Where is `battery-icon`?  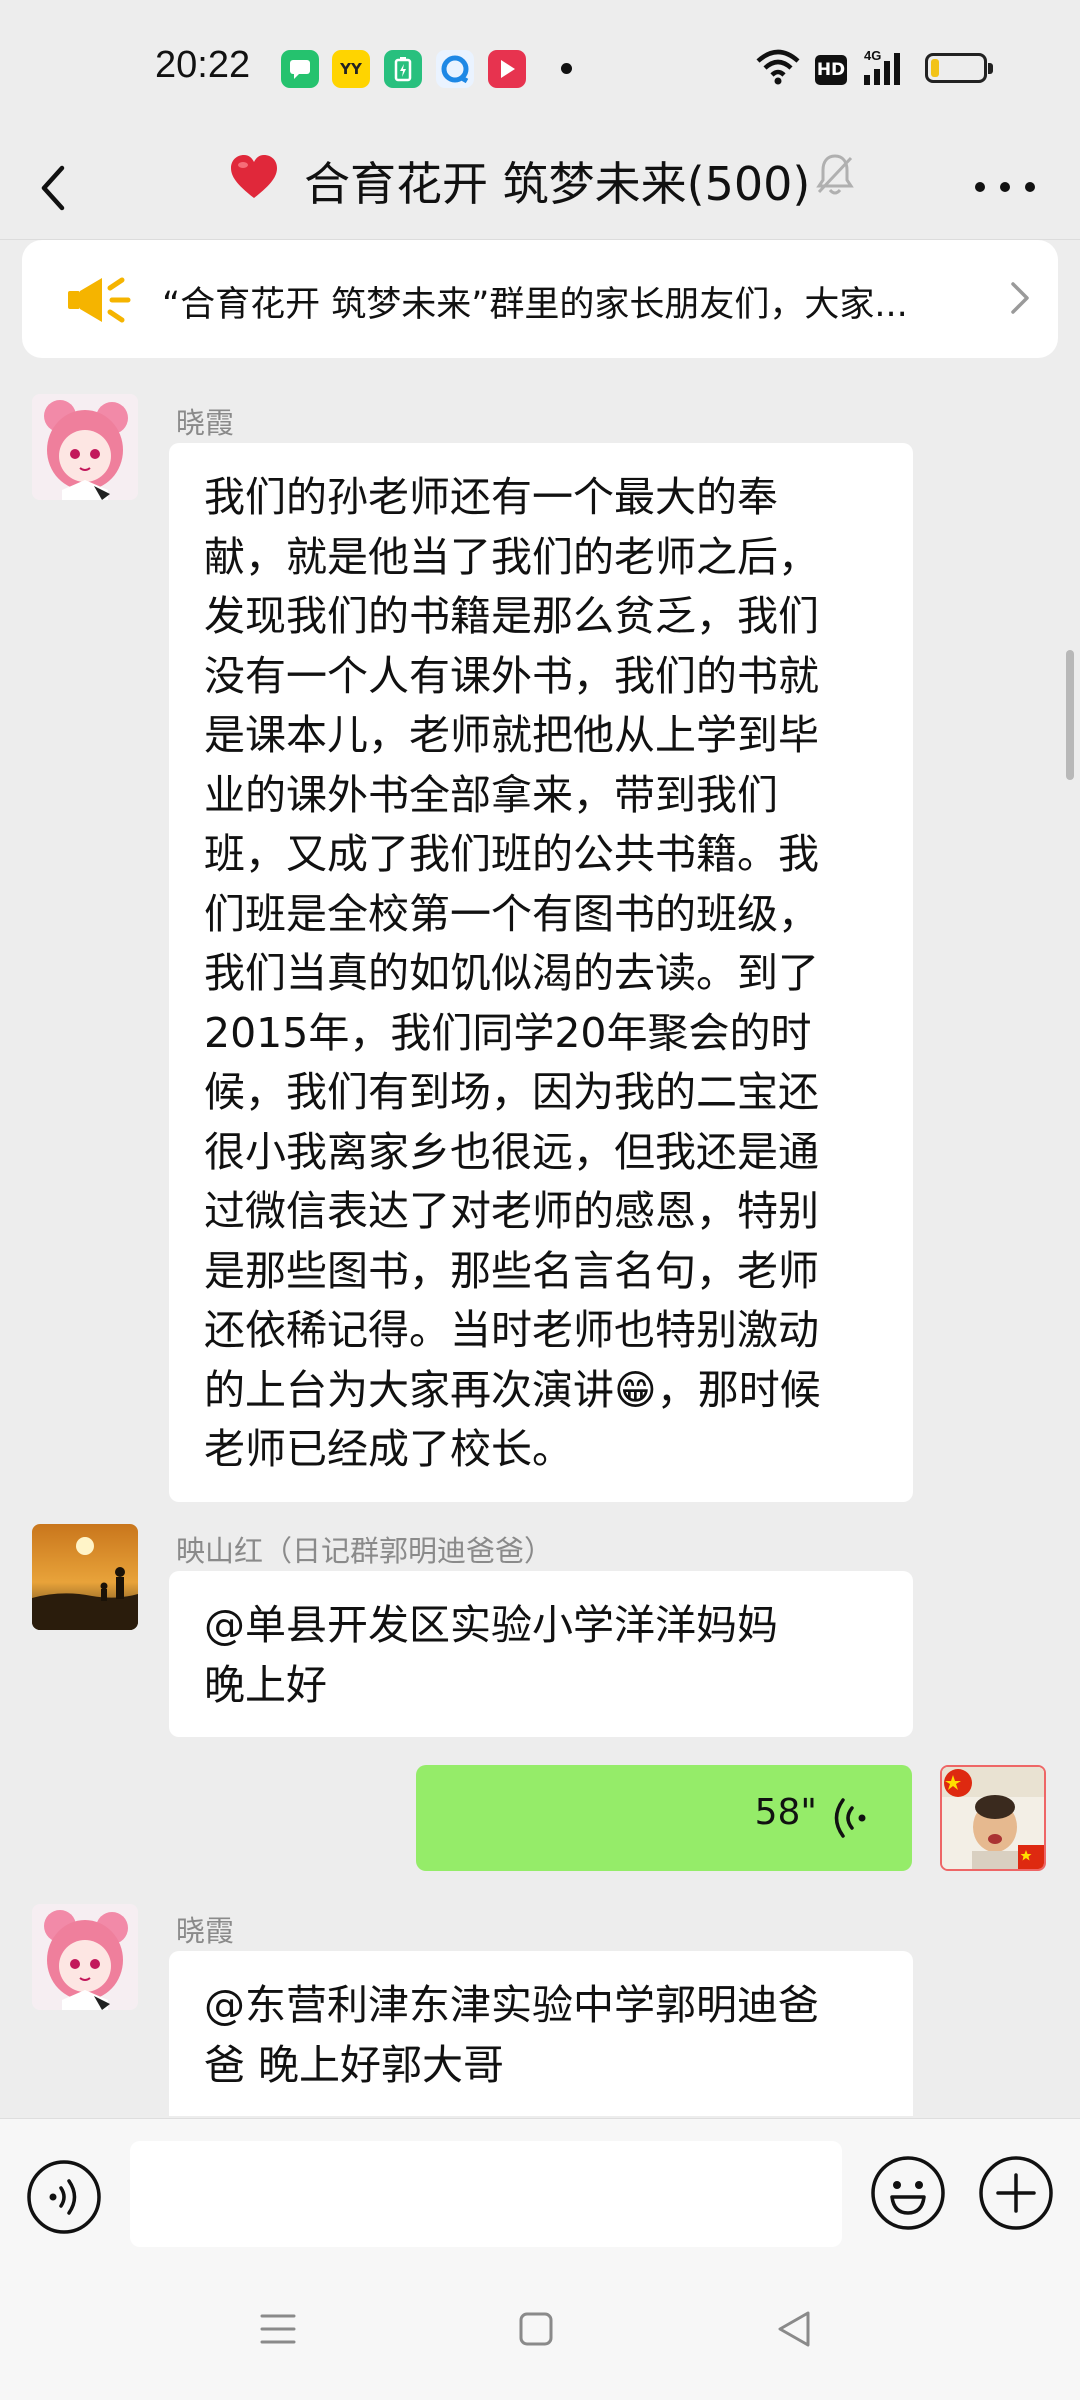 battery-icon is located at coordinates (959, 68).